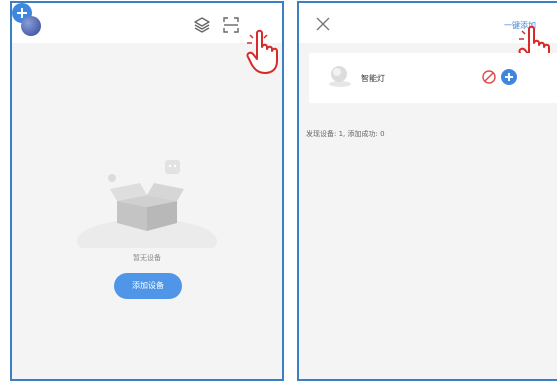  I want to click on block-icon, so click(489, 77).